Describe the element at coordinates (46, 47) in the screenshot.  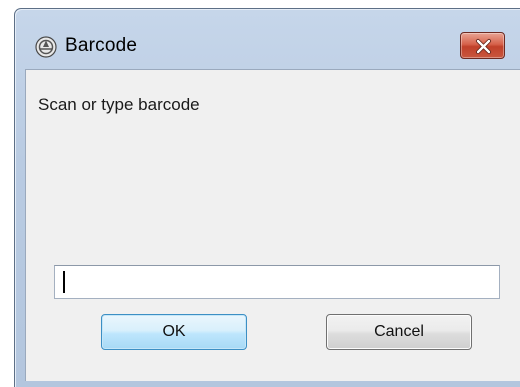
I see `barcode-app-icon` at that location.